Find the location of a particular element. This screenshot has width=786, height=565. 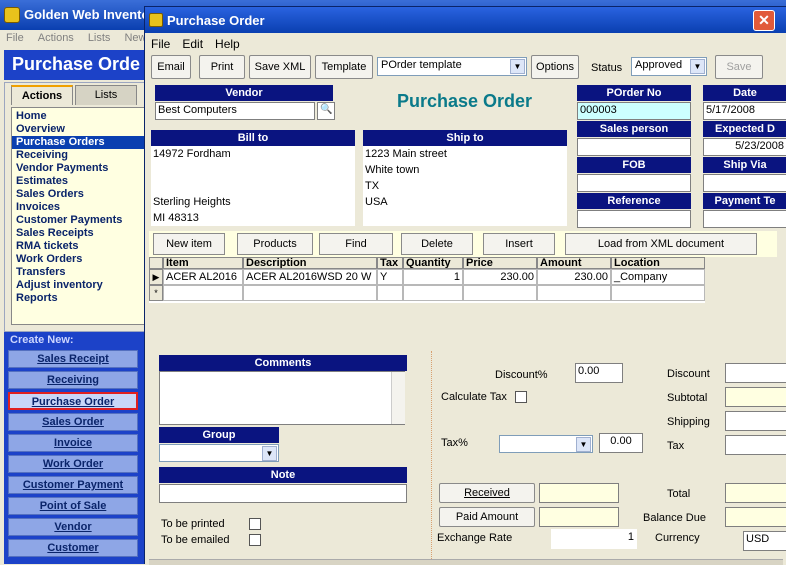

nav-item-customer-payments: Customer Payments is located at coordinates (79, 220).